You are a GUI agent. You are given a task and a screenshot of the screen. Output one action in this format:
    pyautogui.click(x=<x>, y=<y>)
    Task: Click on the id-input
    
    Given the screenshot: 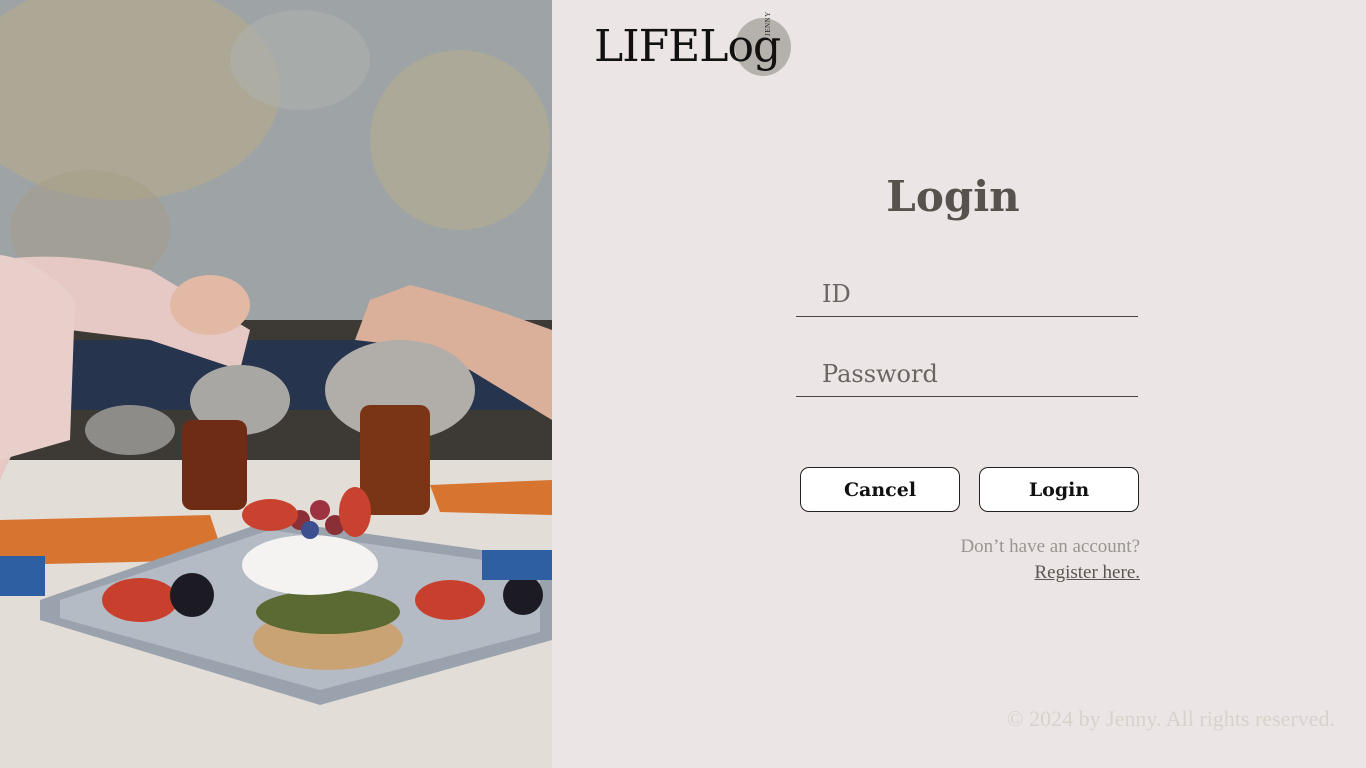 What is the action you would take?
    pyautogui.click(x=967, y=294)
    